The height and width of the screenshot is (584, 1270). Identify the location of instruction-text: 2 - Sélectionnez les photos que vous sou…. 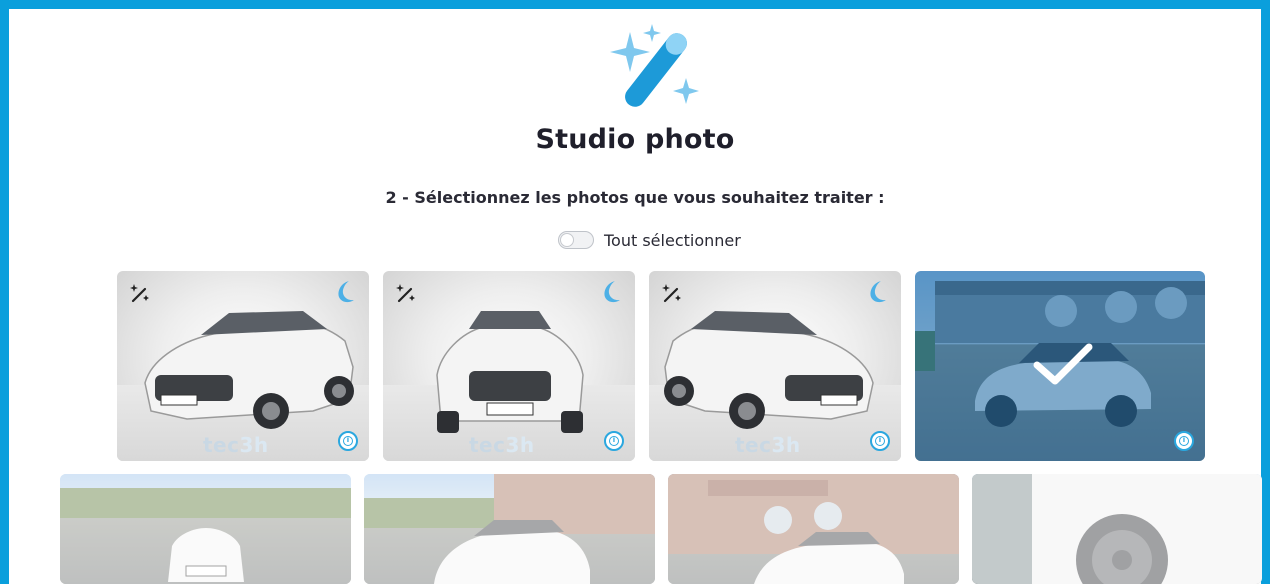
(635, 197).